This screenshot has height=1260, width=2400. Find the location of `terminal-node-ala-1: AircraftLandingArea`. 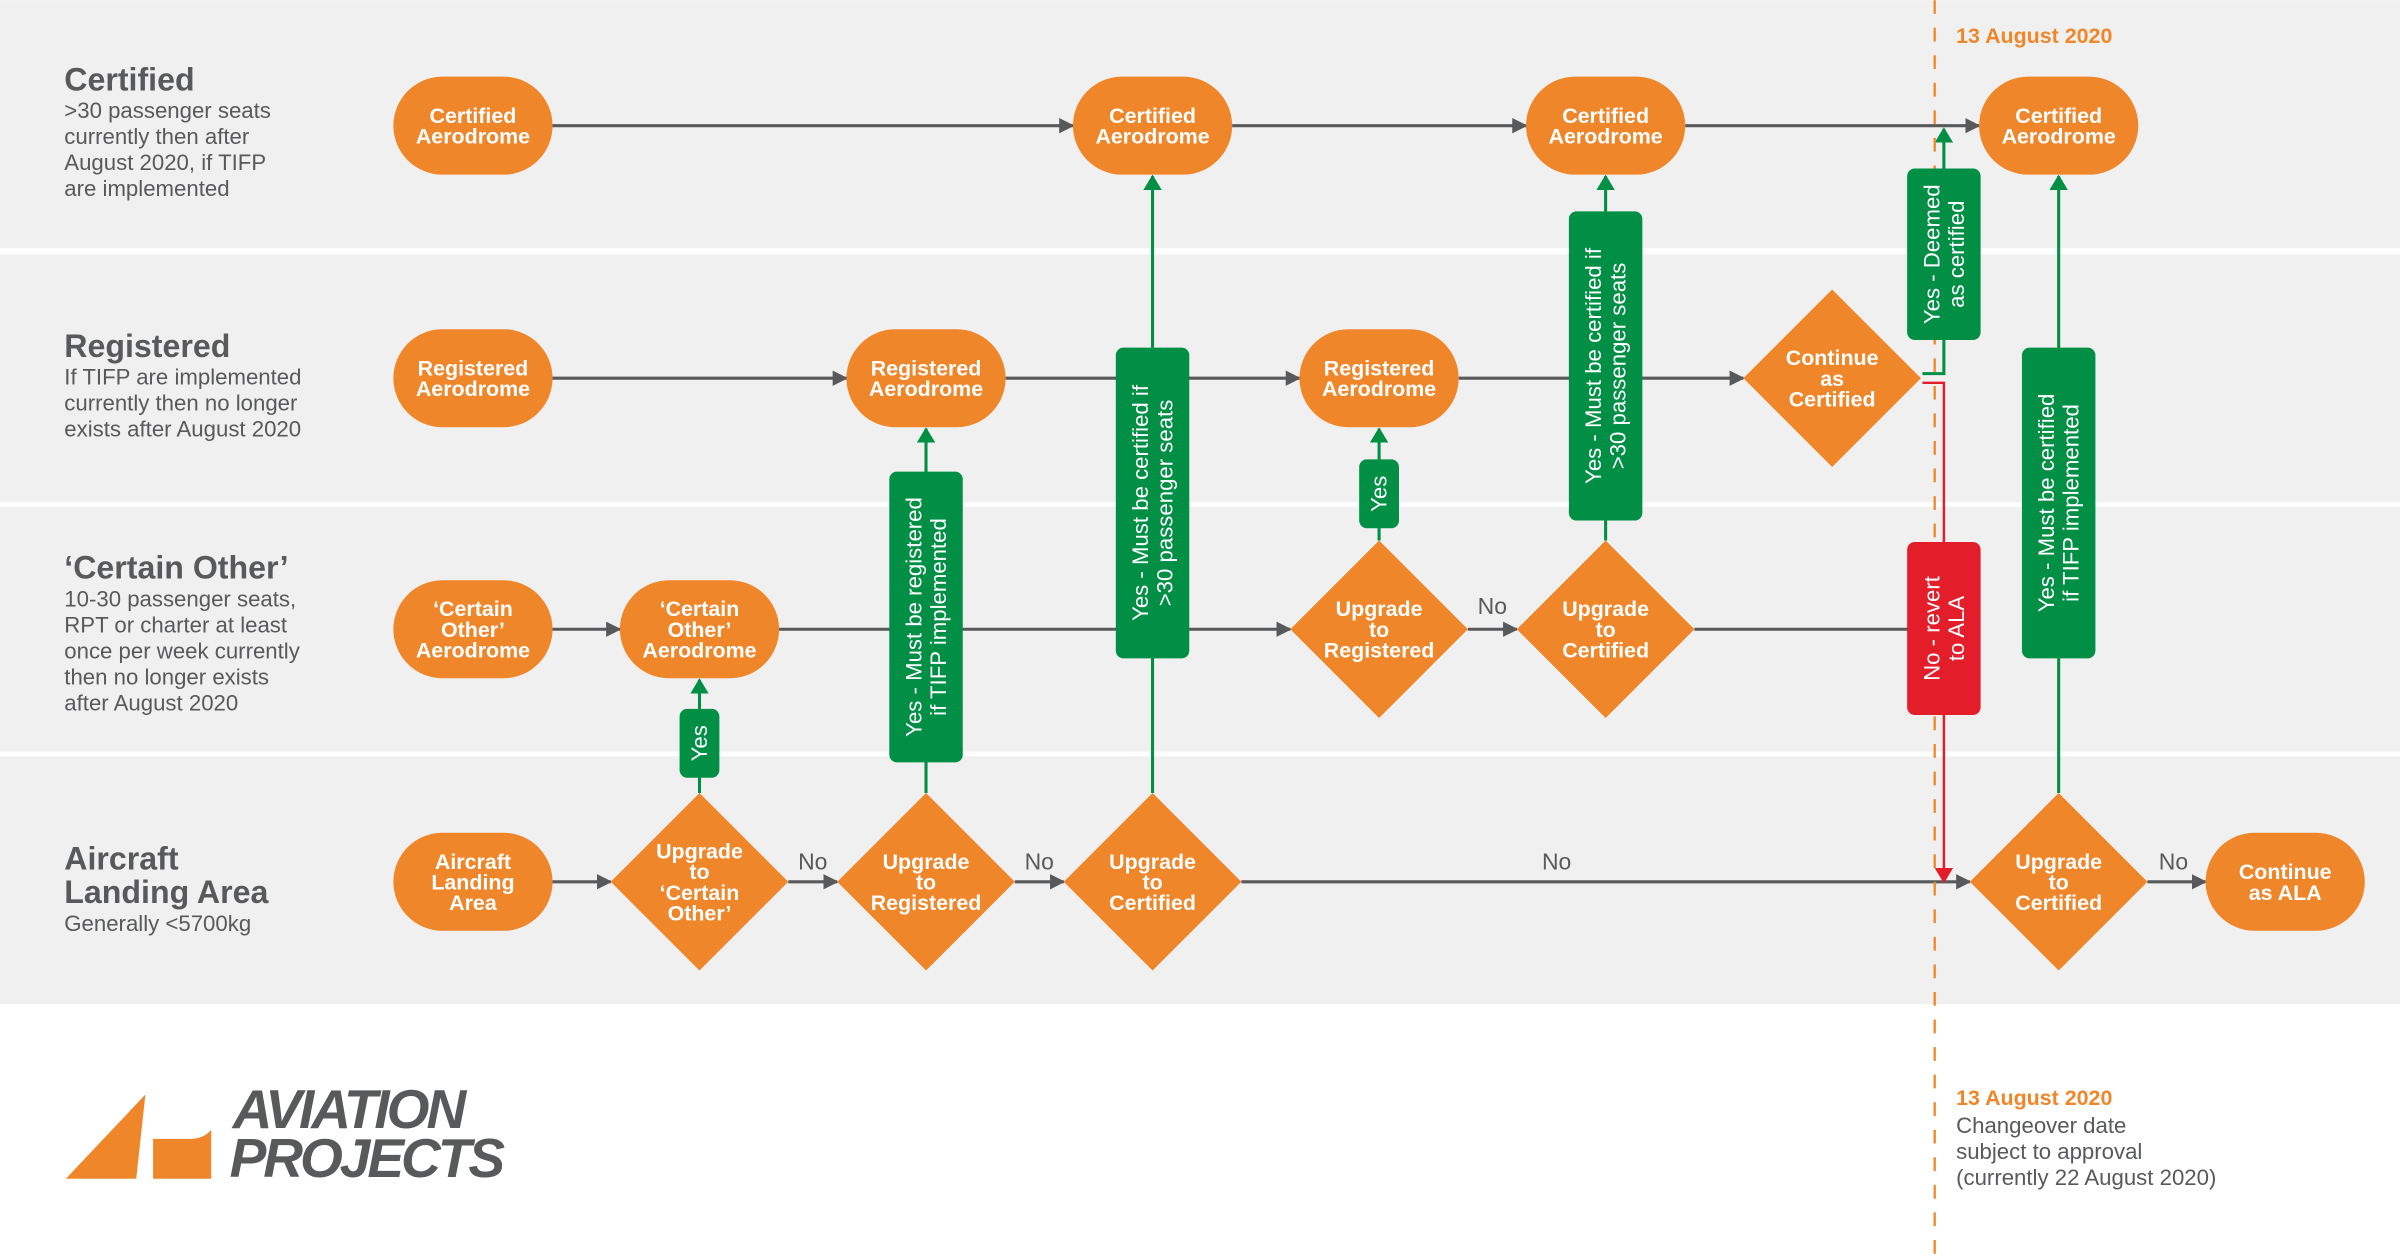

terminal-node-ala-1: AircraftLandingArea is located at coordinates (473, 881).